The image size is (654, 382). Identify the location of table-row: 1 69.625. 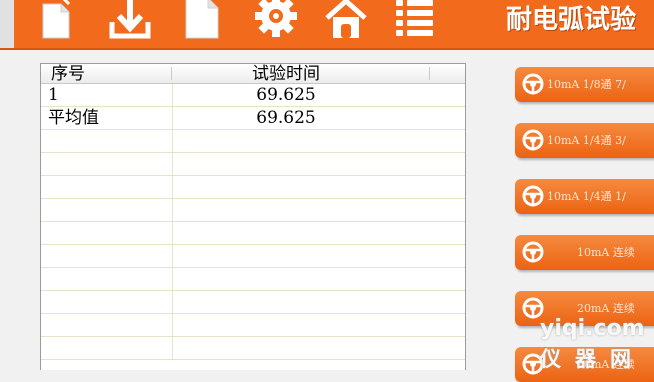
(253, 95).